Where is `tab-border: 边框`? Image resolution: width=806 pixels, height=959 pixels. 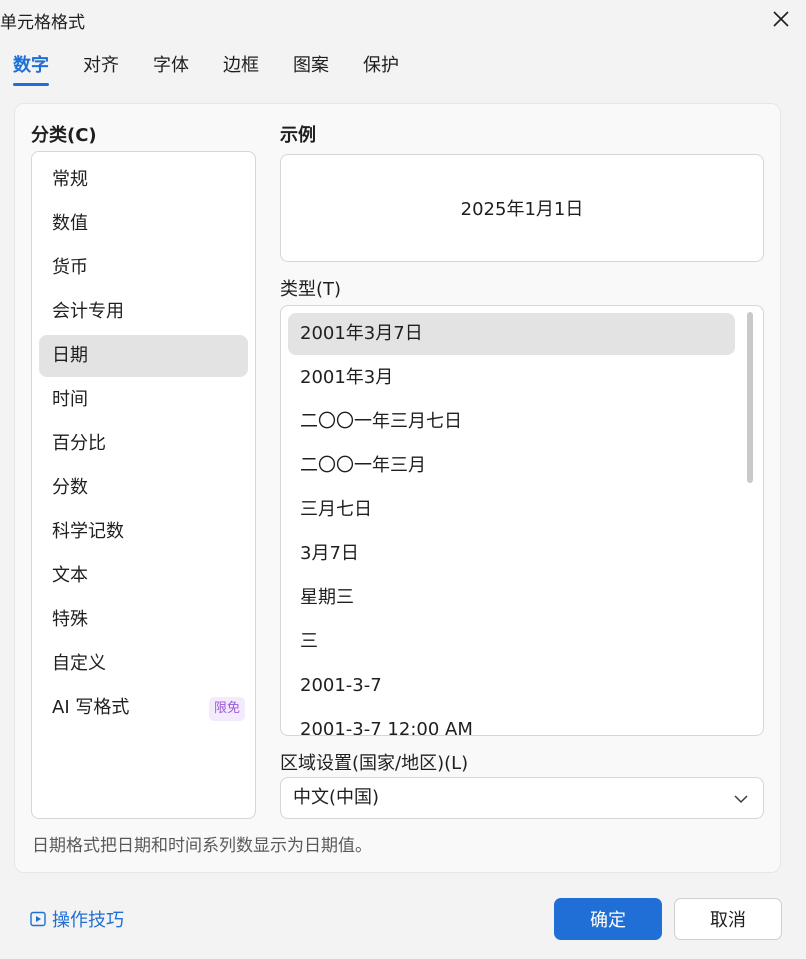 tab-border: 边框 is located at coordinates (241, 69).